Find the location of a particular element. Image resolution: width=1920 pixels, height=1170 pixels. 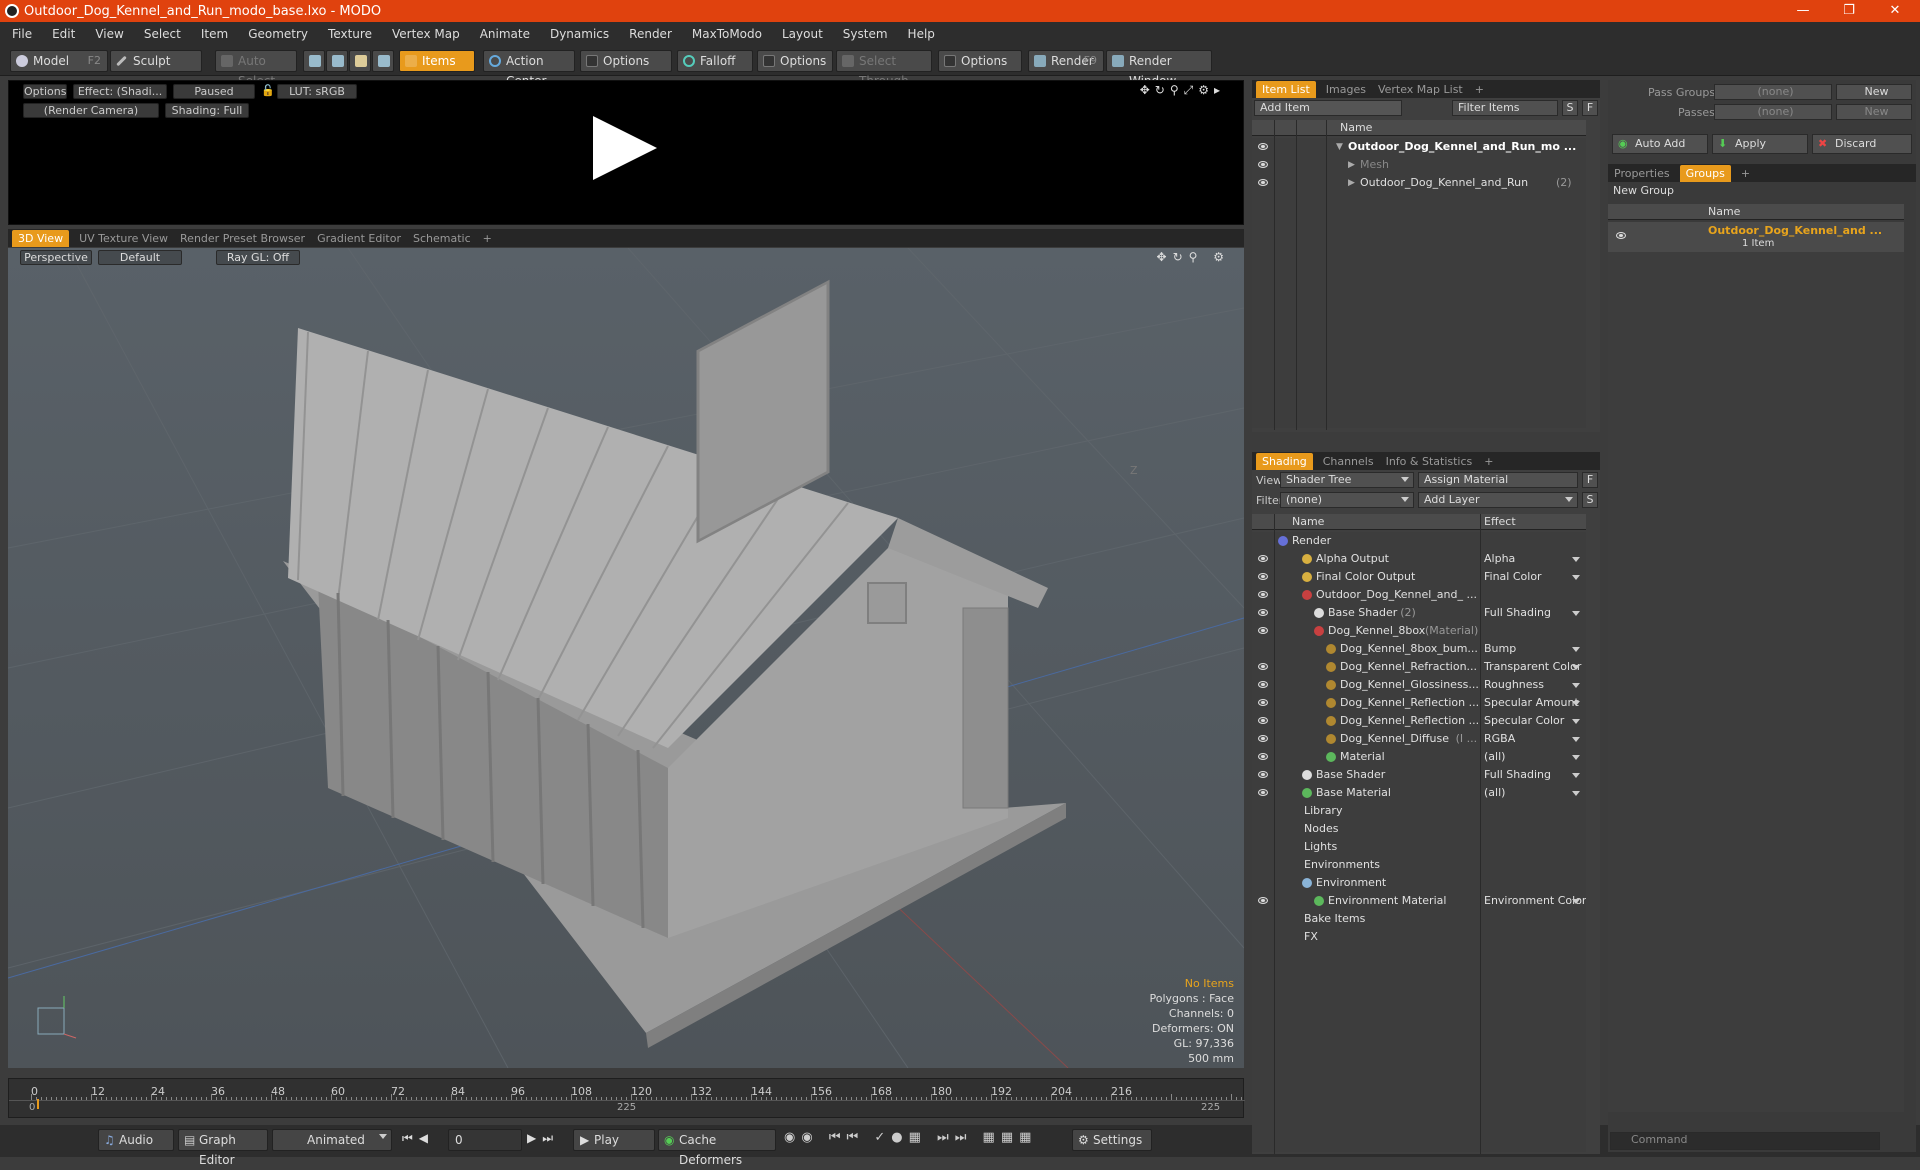

menu-maxtomodo: MaxToModo is located at coordinates (727, 34).